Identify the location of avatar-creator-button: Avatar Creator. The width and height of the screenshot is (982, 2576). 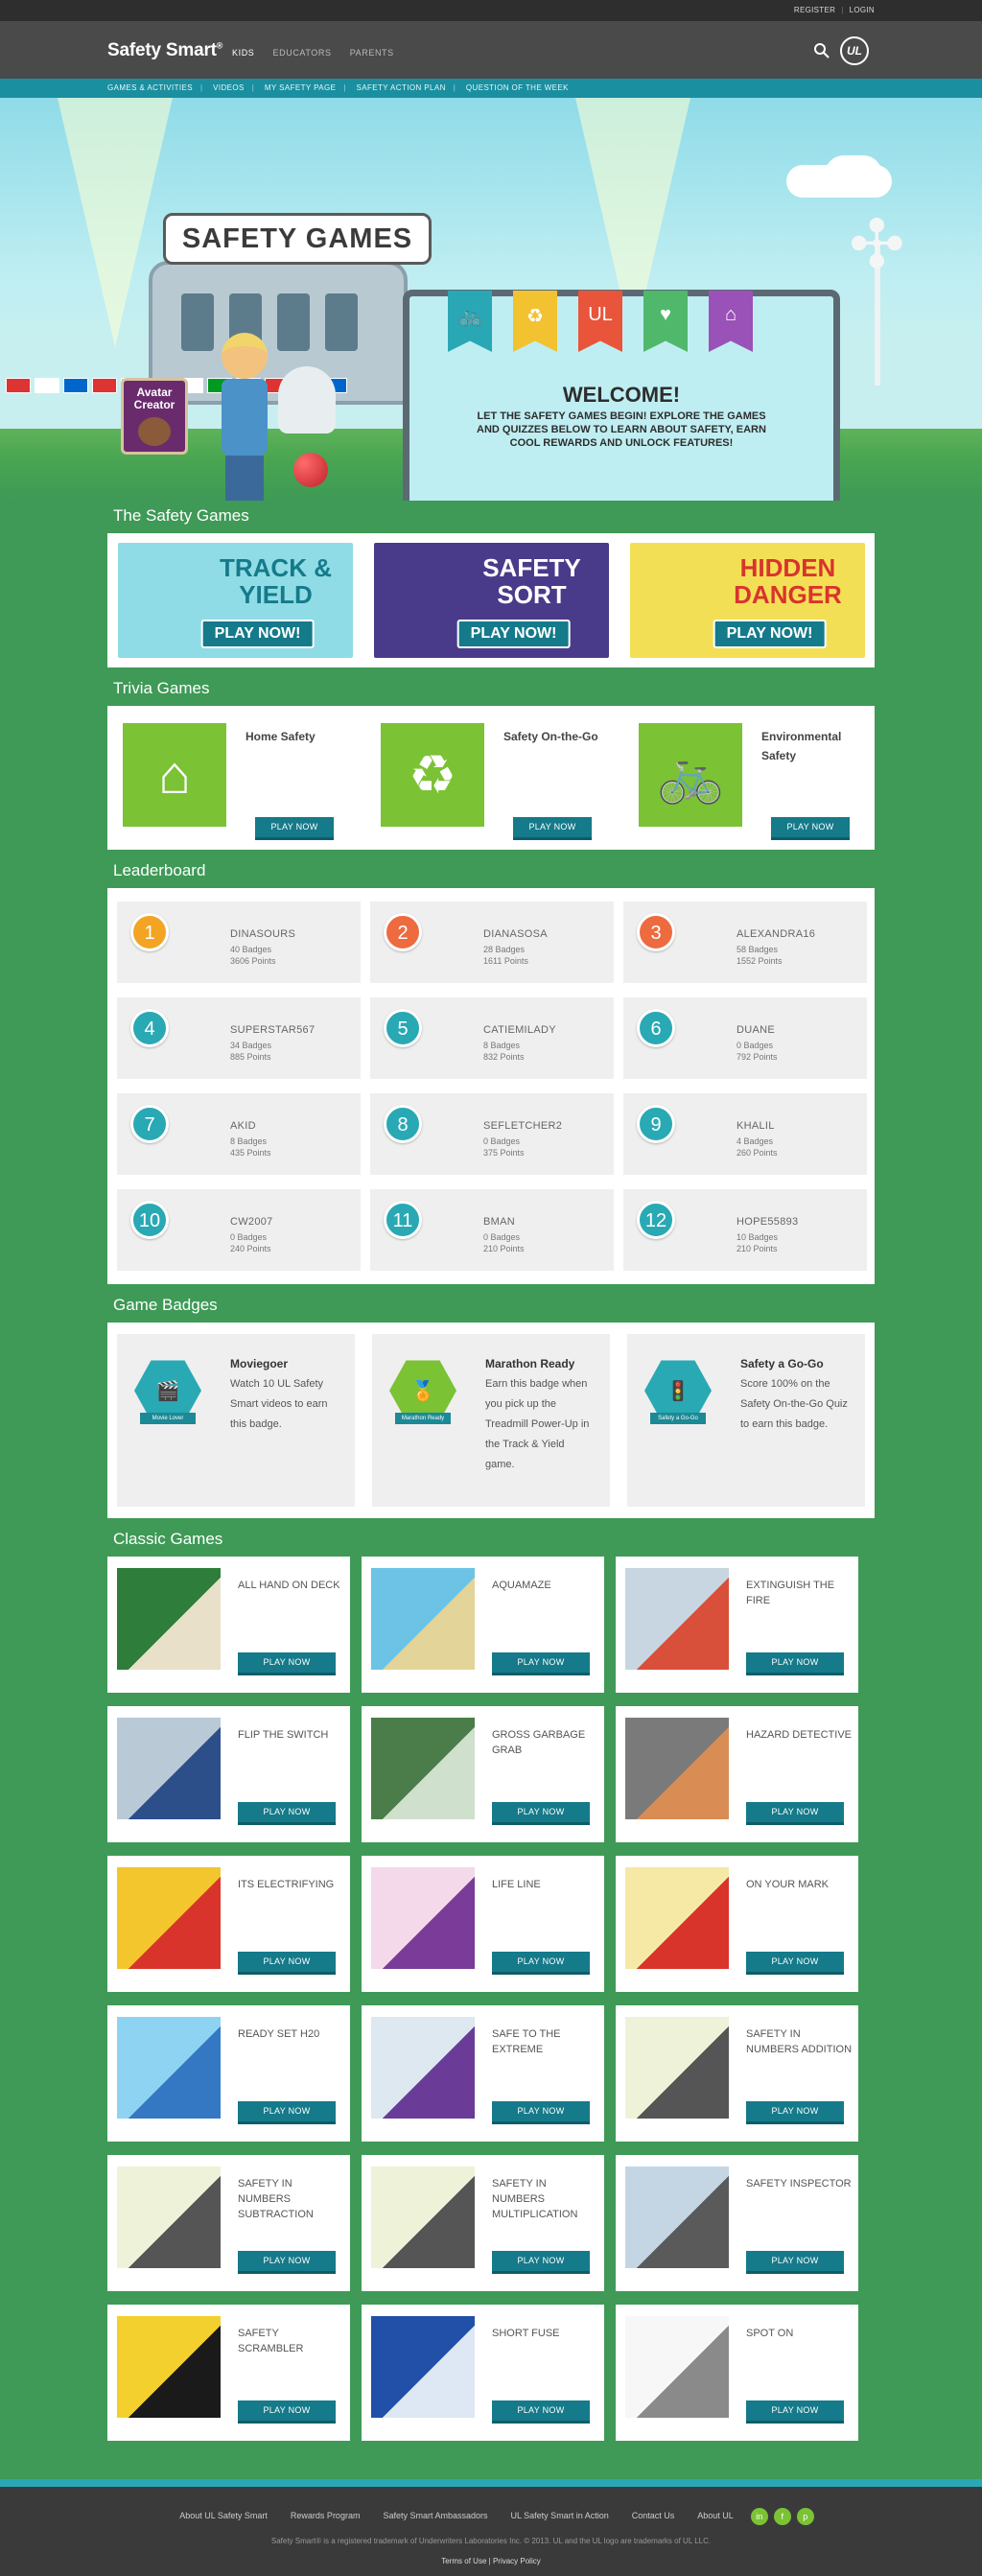
(154, 416).